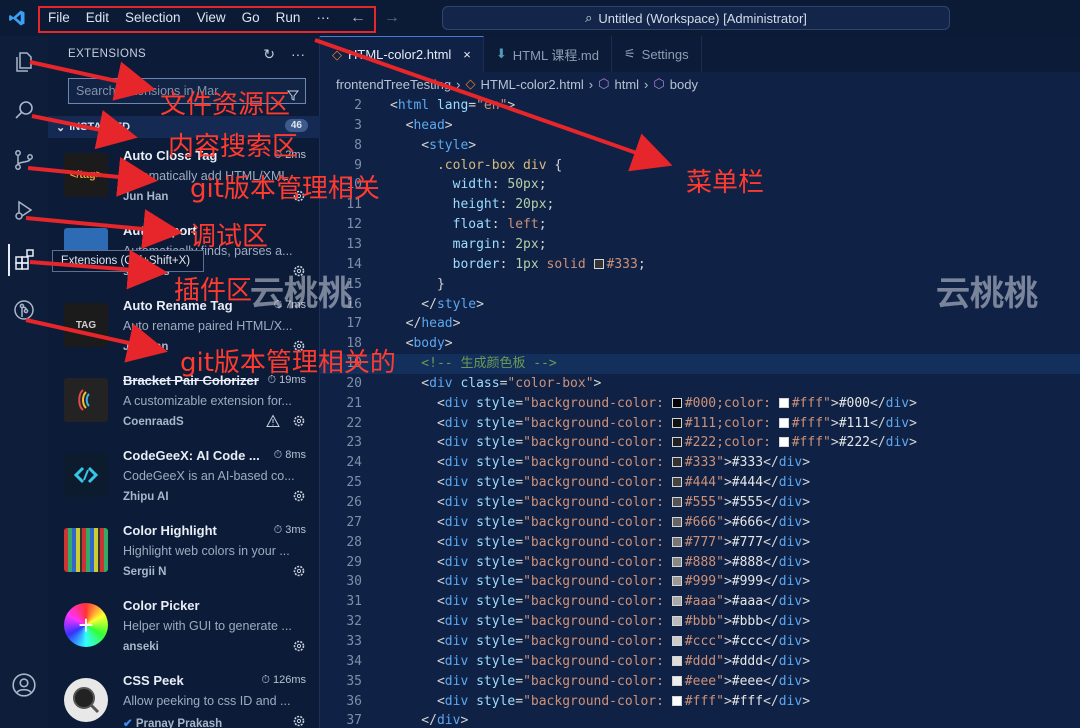  Describe the element at coordinates (273, 422) in the screenshot. I see `warning-icon` at that location.